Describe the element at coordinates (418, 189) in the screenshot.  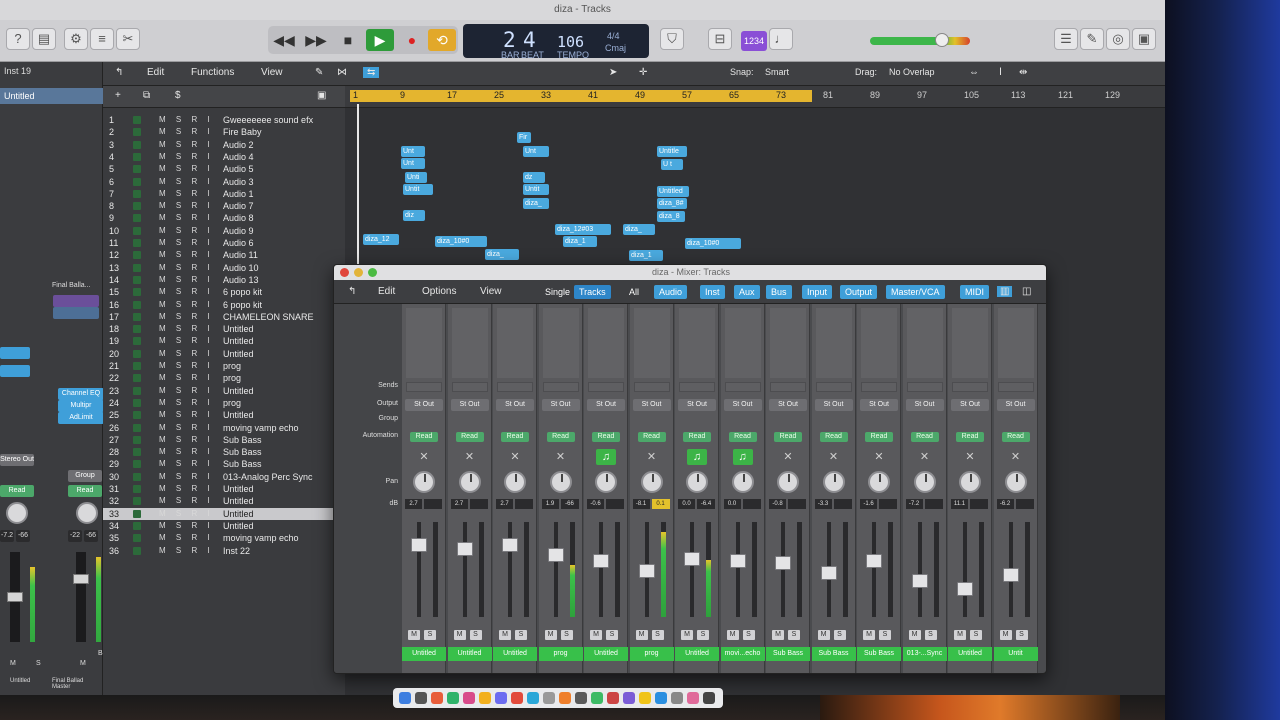
I see `audio-region: Untit` at that location.